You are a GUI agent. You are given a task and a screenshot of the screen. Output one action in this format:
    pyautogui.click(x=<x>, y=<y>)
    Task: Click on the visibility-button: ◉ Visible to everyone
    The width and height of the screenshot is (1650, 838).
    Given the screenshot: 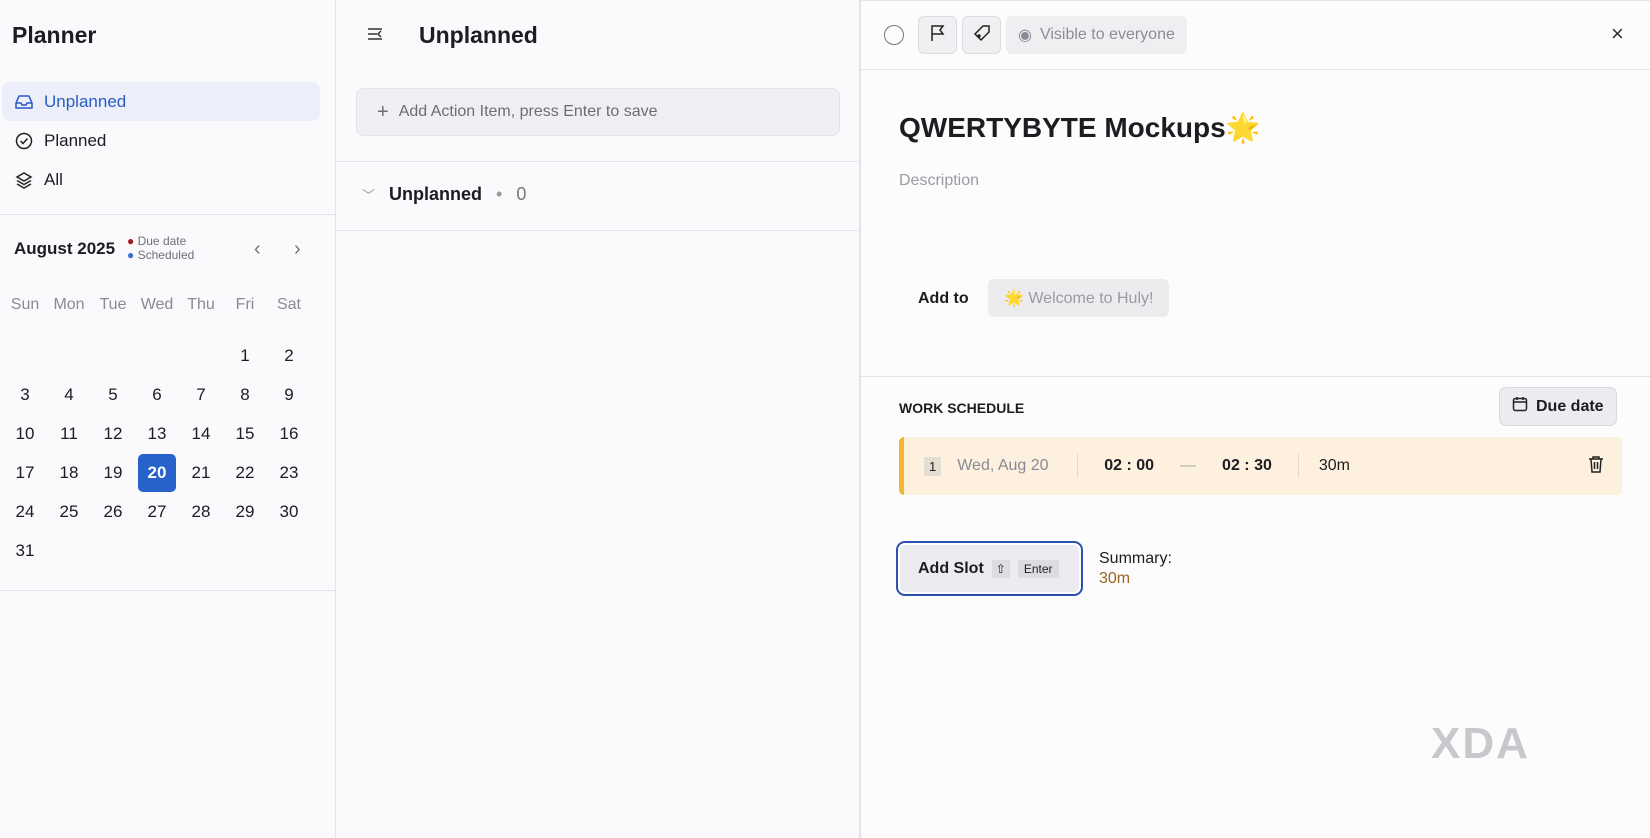 What is the action you would take?
    pyautogui.click(x=1096, y=35)
    